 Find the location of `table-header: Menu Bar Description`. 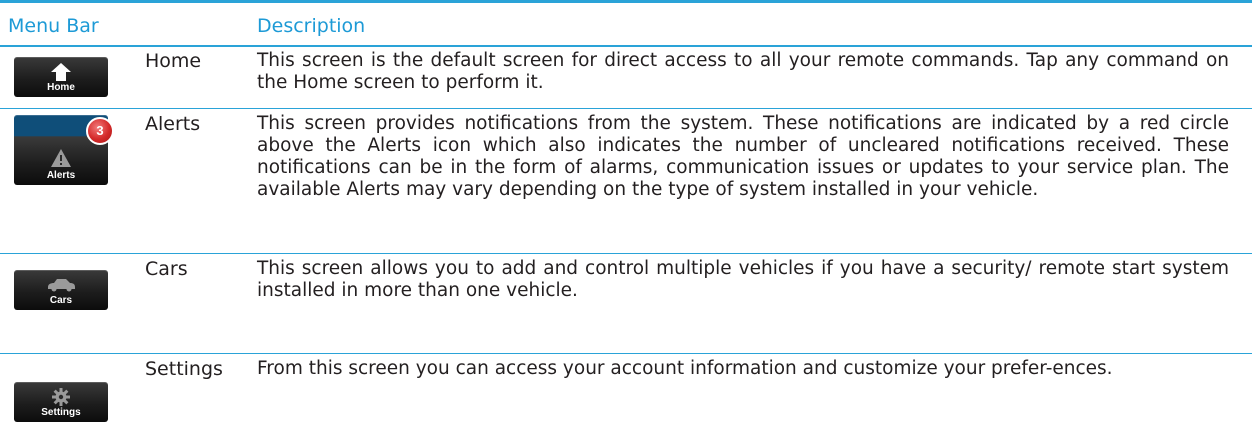

table-header: Menu Bar Description is located at coordinates (626, 23).